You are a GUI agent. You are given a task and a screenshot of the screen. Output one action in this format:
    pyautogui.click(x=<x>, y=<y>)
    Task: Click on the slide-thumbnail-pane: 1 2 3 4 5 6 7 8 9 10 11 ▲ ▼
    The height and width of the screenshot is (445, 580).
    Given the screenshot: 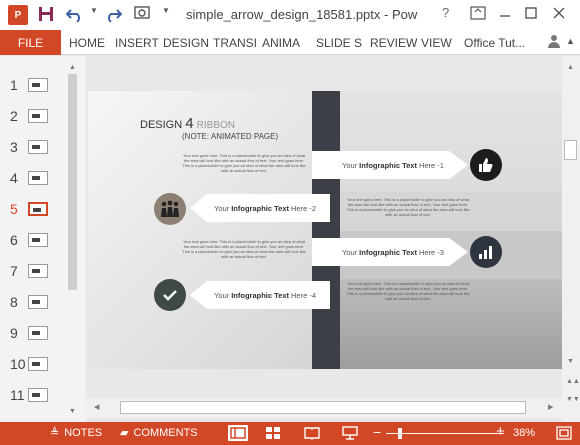 What is the action you would take?
    pyautogui.click(x=43, y=239)
    